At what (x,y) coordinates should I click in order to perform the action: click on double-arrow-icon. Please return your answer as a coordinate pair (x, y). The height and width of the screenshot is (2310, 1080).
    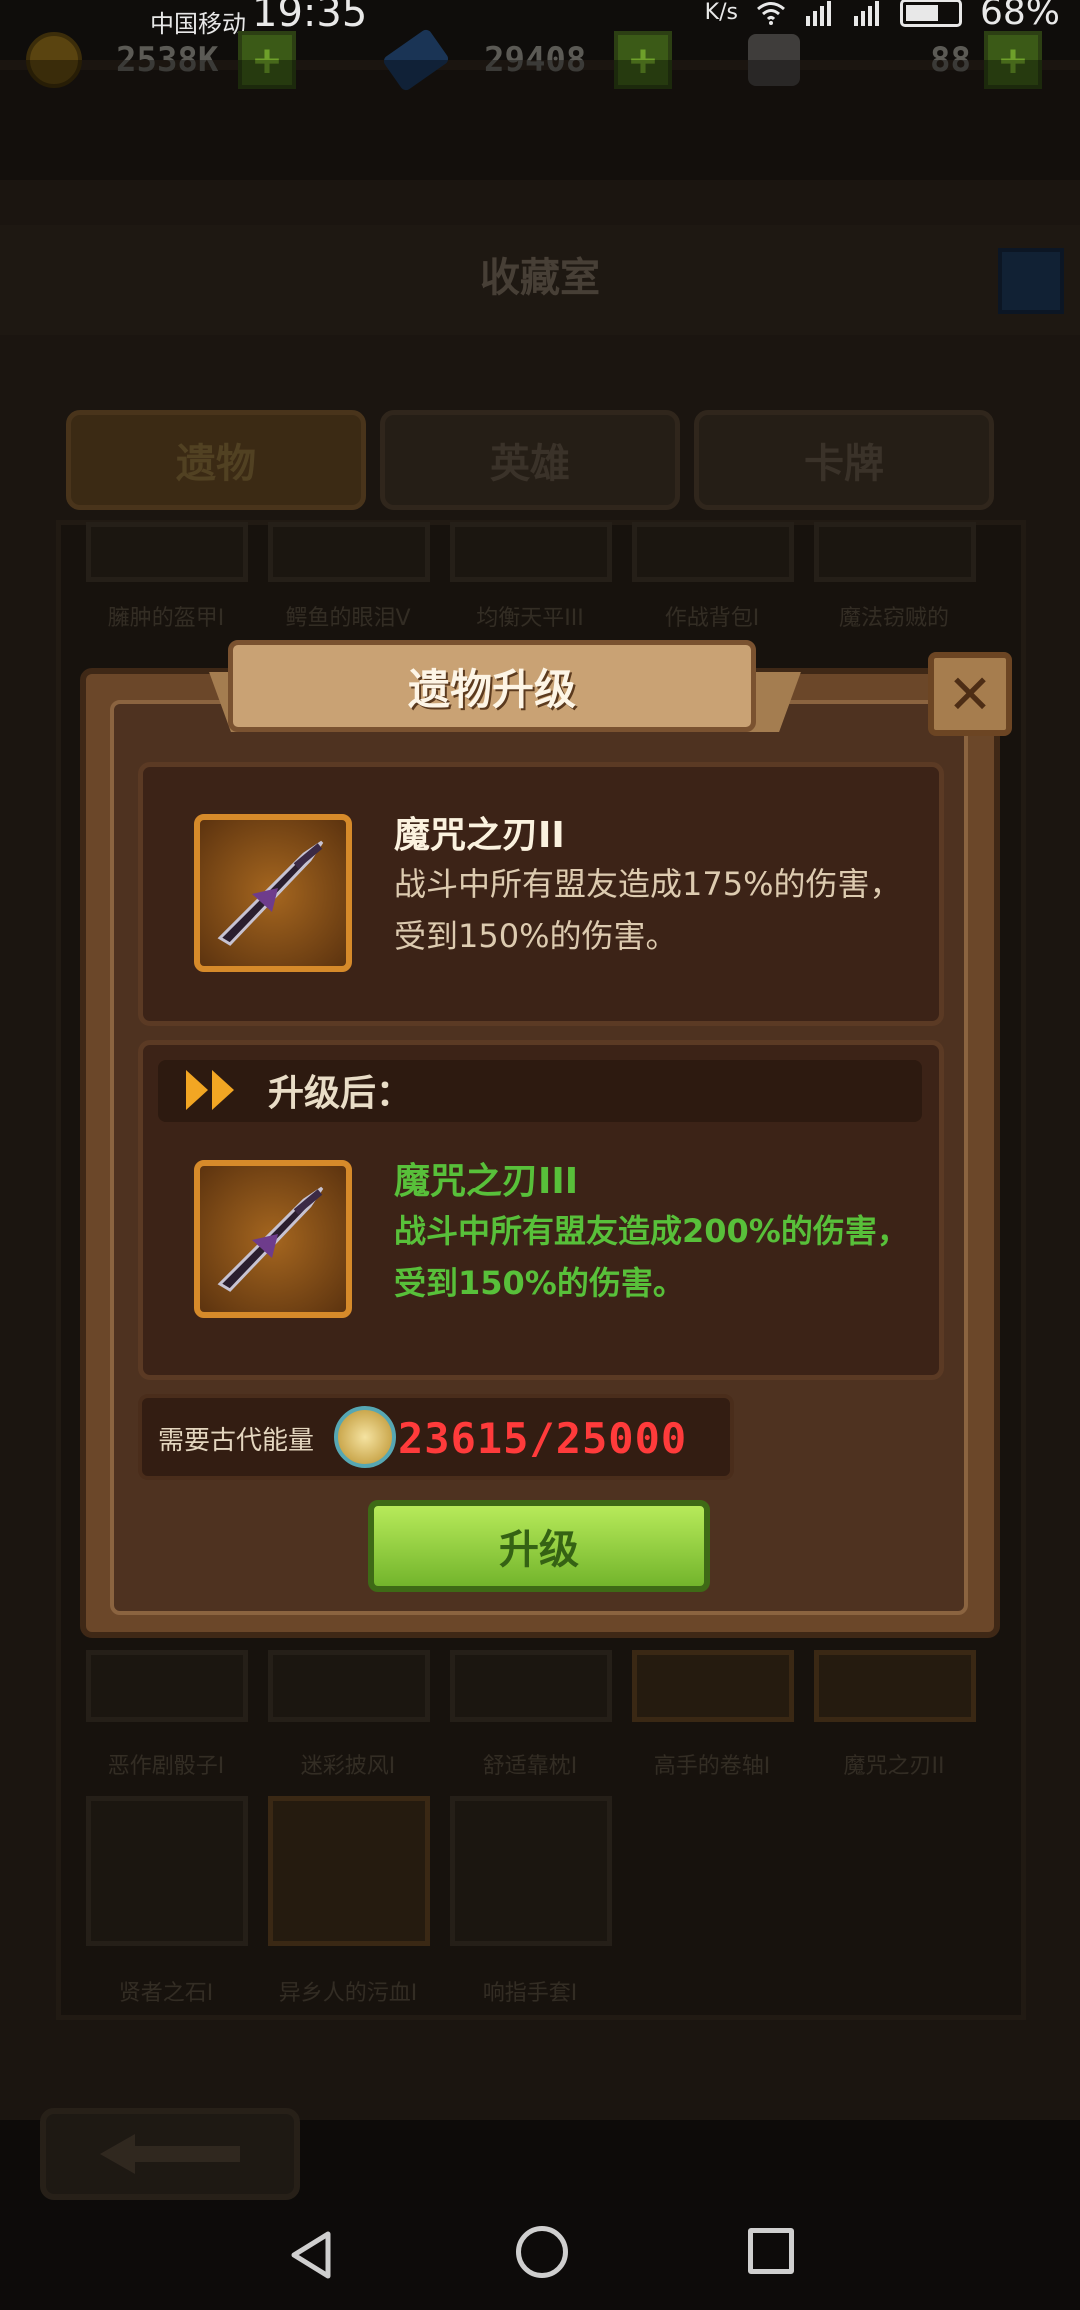
    Looking at the image, I should click on (210, 1090).